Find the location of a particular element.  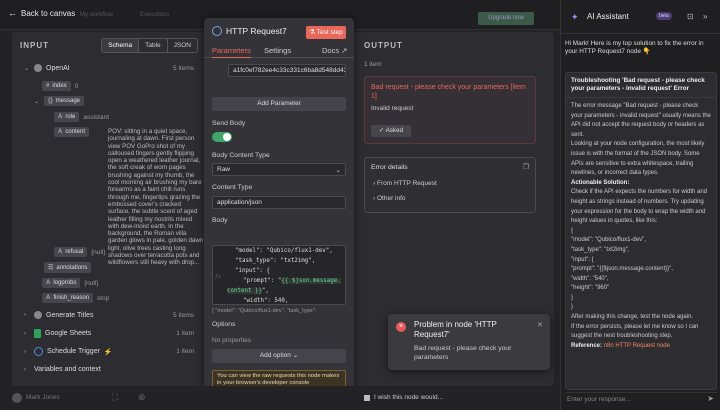

send-body-label: Send Body is located at coordinates (229, 123).